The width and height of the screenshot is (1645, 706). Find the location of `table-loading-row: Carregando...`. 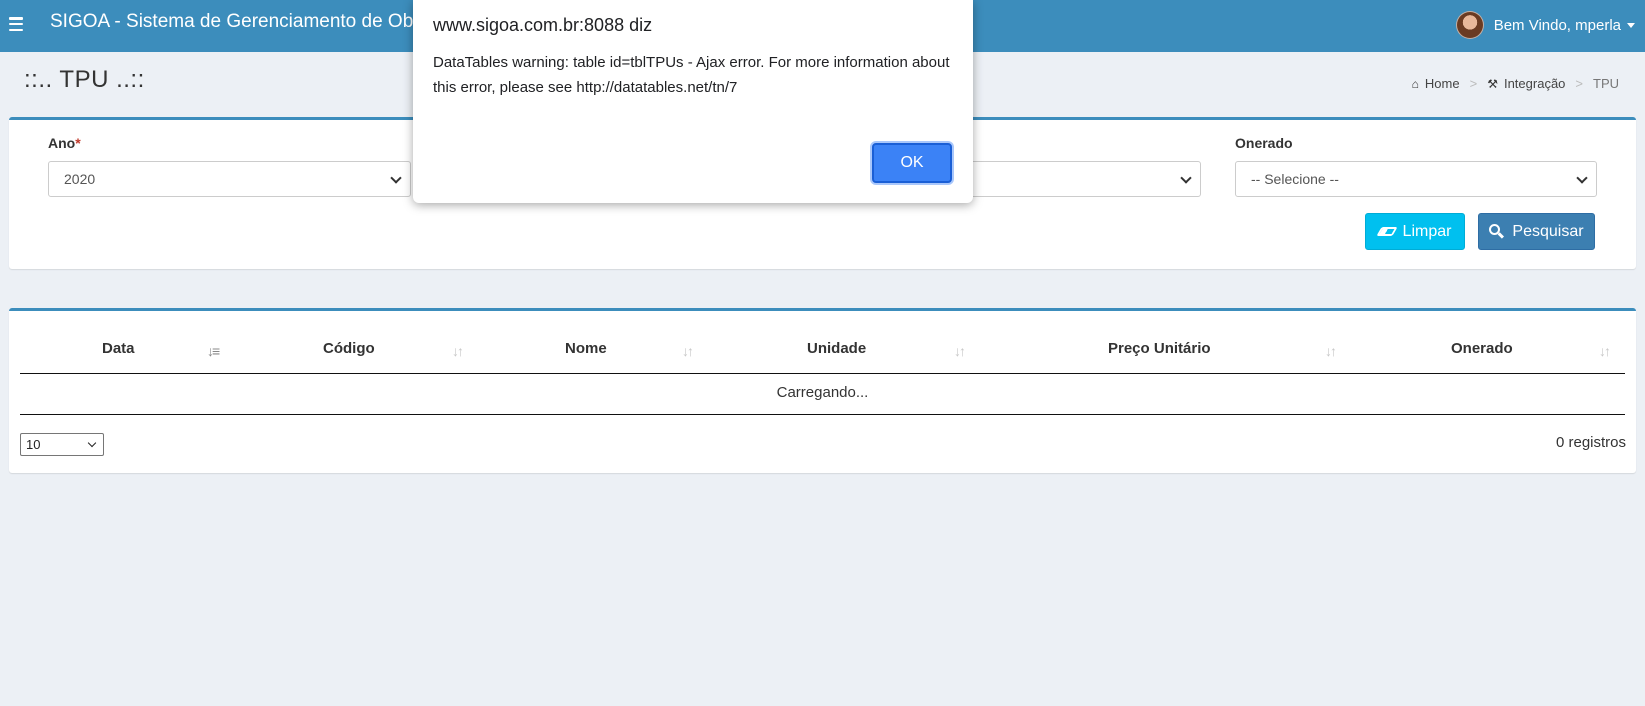

table-loading-row: Carregando... is located at coordinates (822, 392).